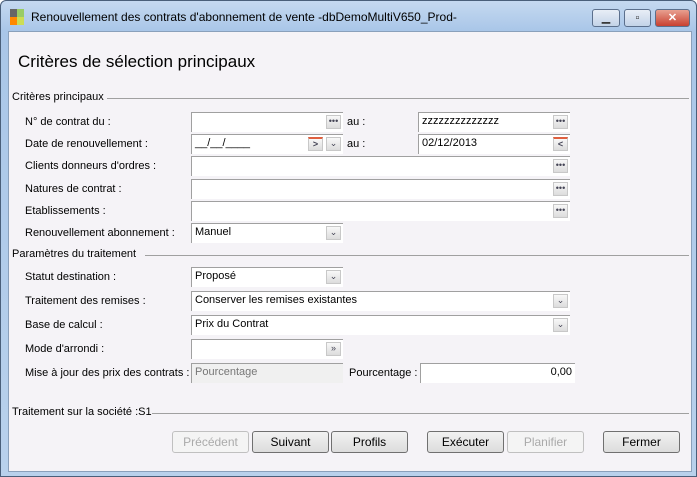 The image size is (697, 477). What do you see at coordinates (64, 325) in the screenshot?
I see `base-label: Base de calcul :` at bounding box center [64, 325].